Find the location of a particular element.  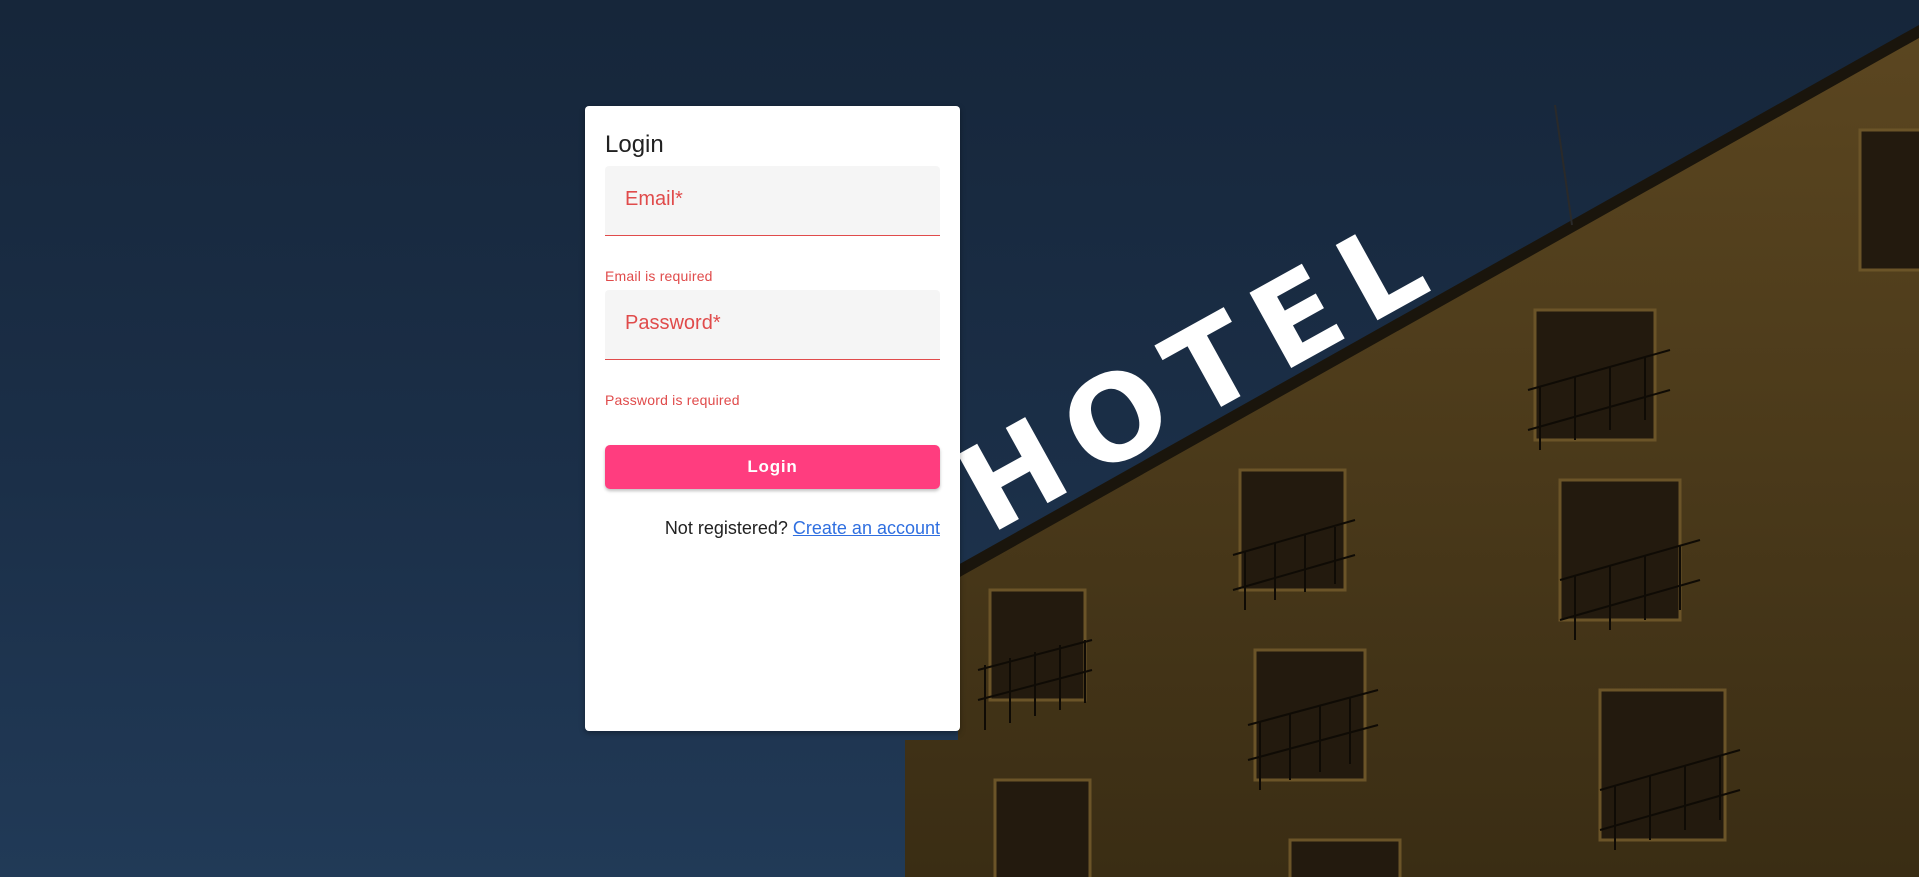

register-prompt: Not registered? is located at coordinates (726, 528).